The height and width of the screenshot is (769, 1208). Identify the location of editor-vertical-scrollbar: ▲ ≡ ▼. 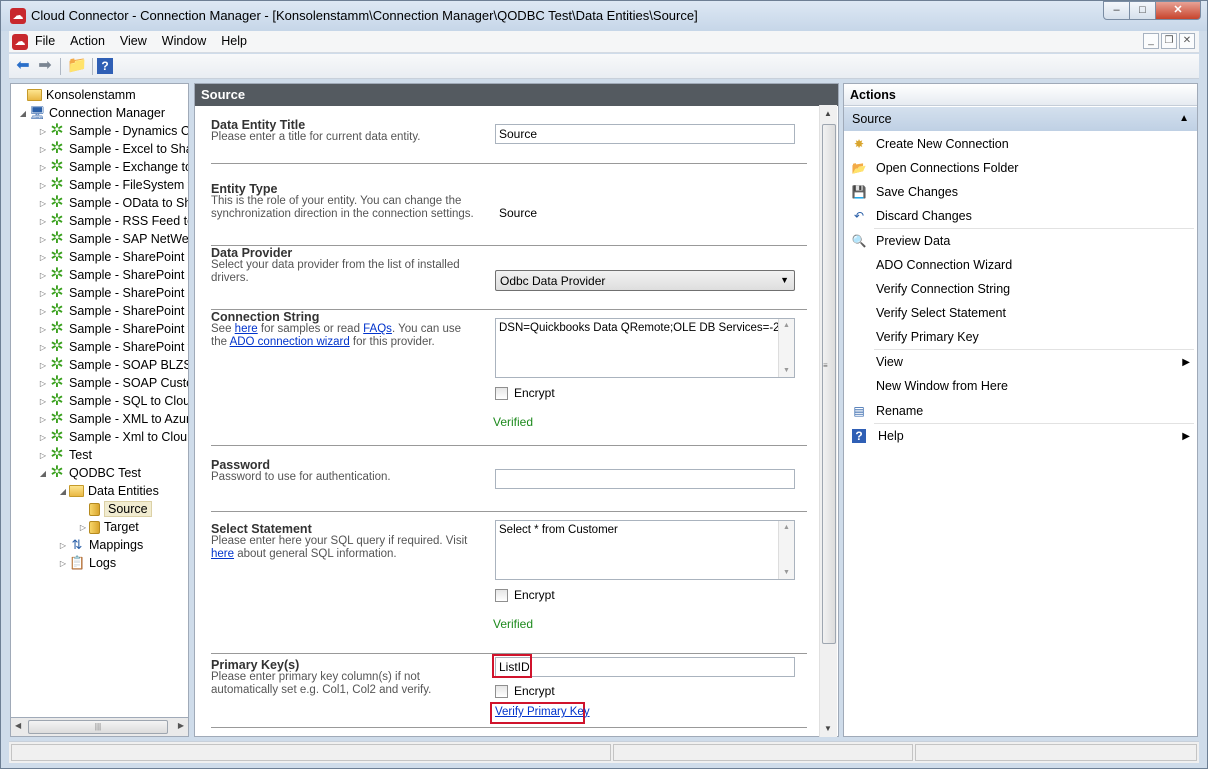
(828, 421).